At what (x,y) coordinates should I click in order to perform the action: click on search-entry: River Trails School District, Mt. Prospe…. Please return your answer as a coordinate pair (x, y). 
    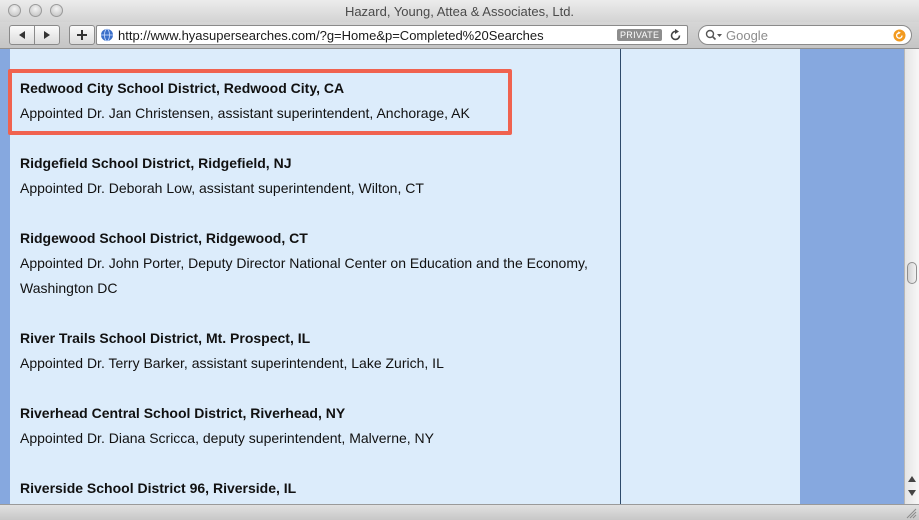
    Looking at the image, I should click on (315, 351).